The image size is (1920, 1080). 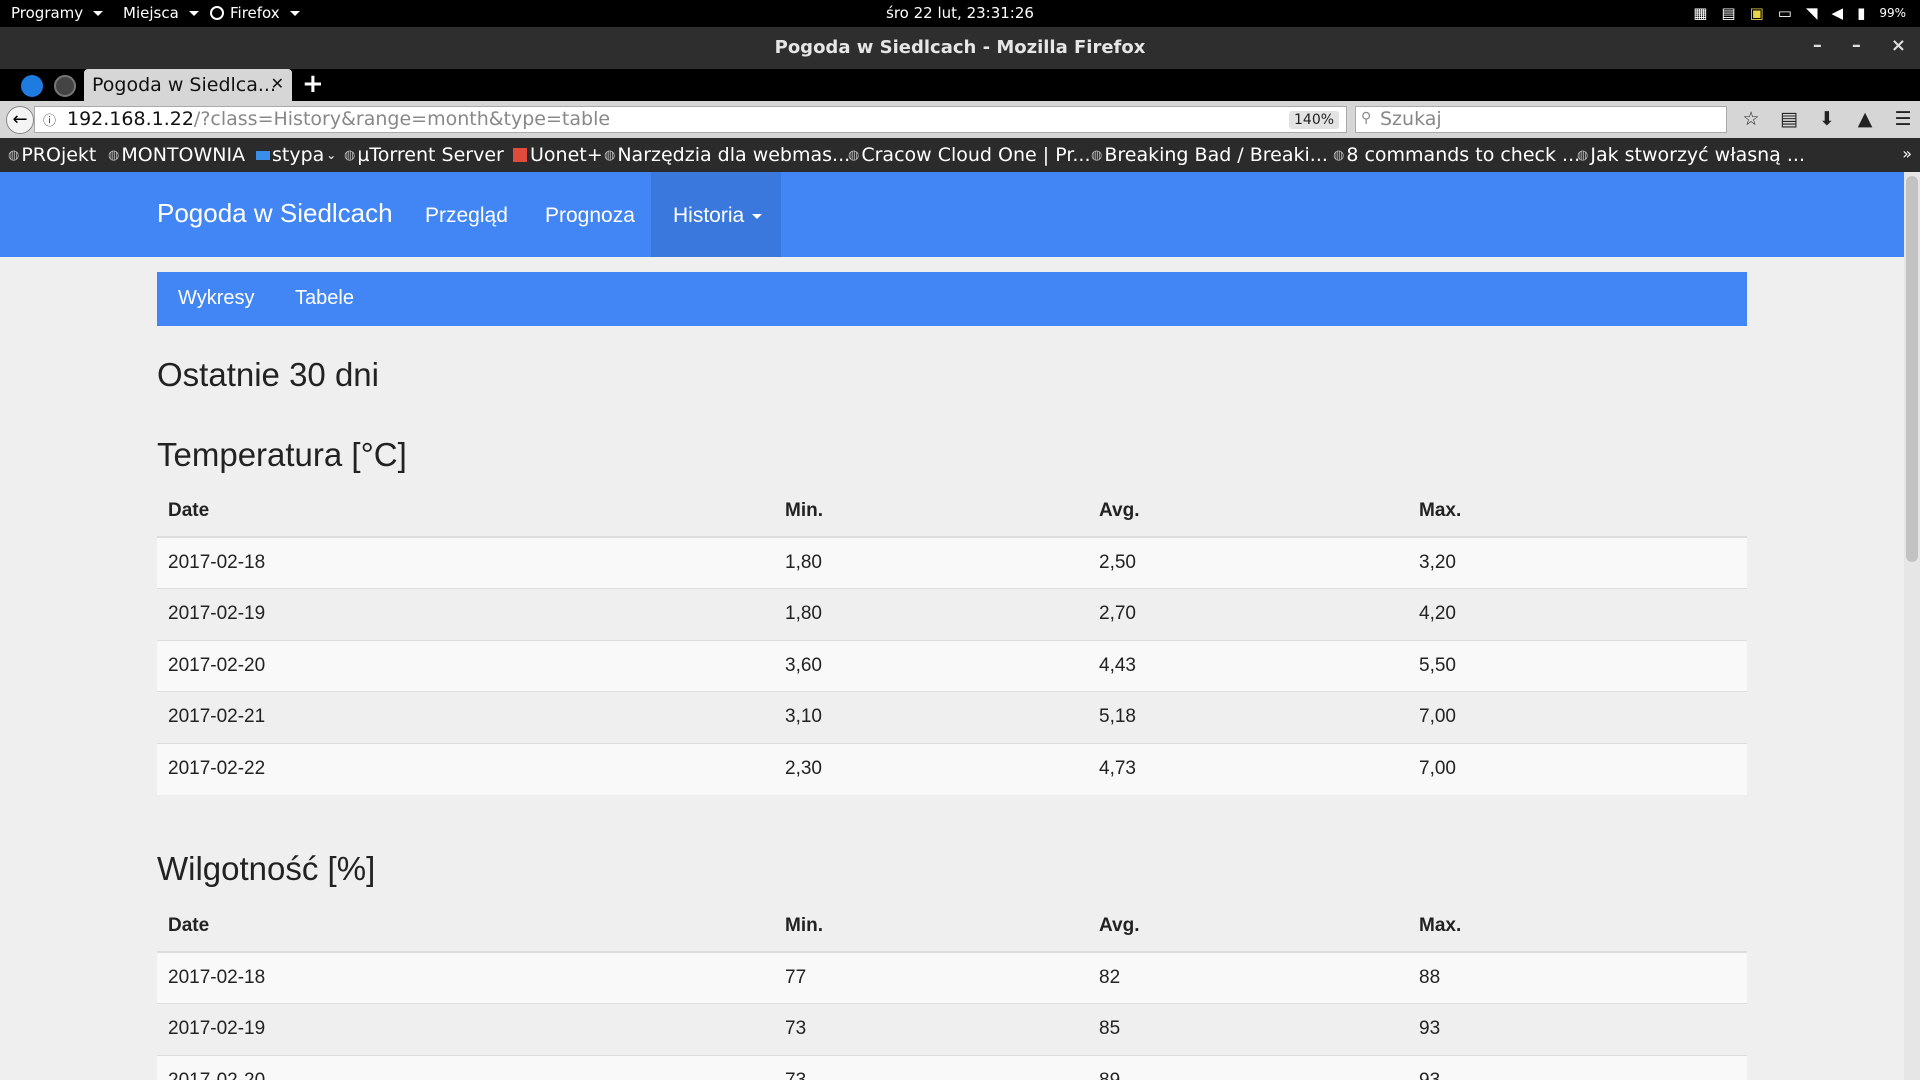 I want to click on url-path: /?class=History&range=month&type=table, so click(x=402, y=119).